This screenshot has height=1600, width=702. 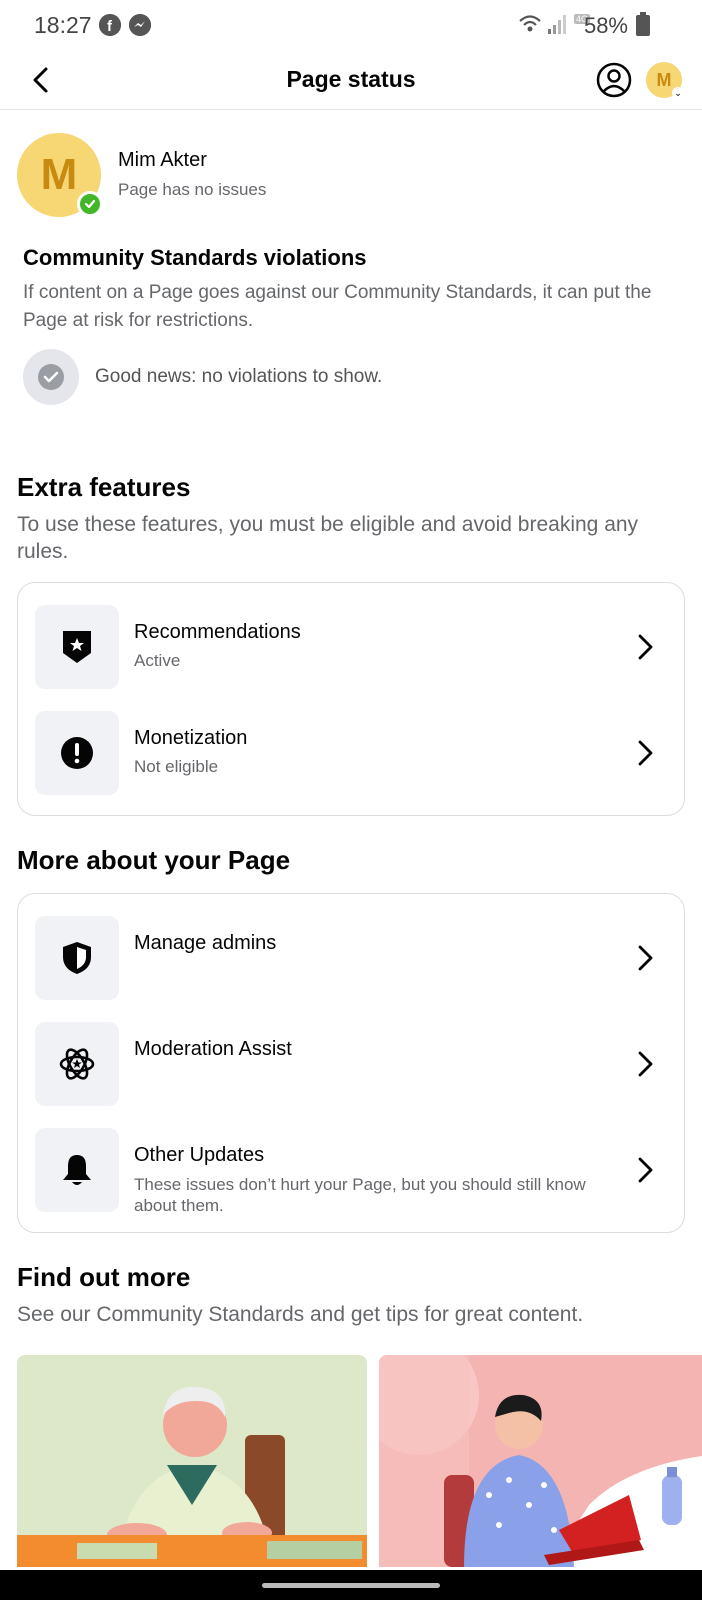 What do you see at coordinates (351, 81) in the screenshot?
I see `top-navigation: Page status M ⌄` at bounding box center [351, 81].